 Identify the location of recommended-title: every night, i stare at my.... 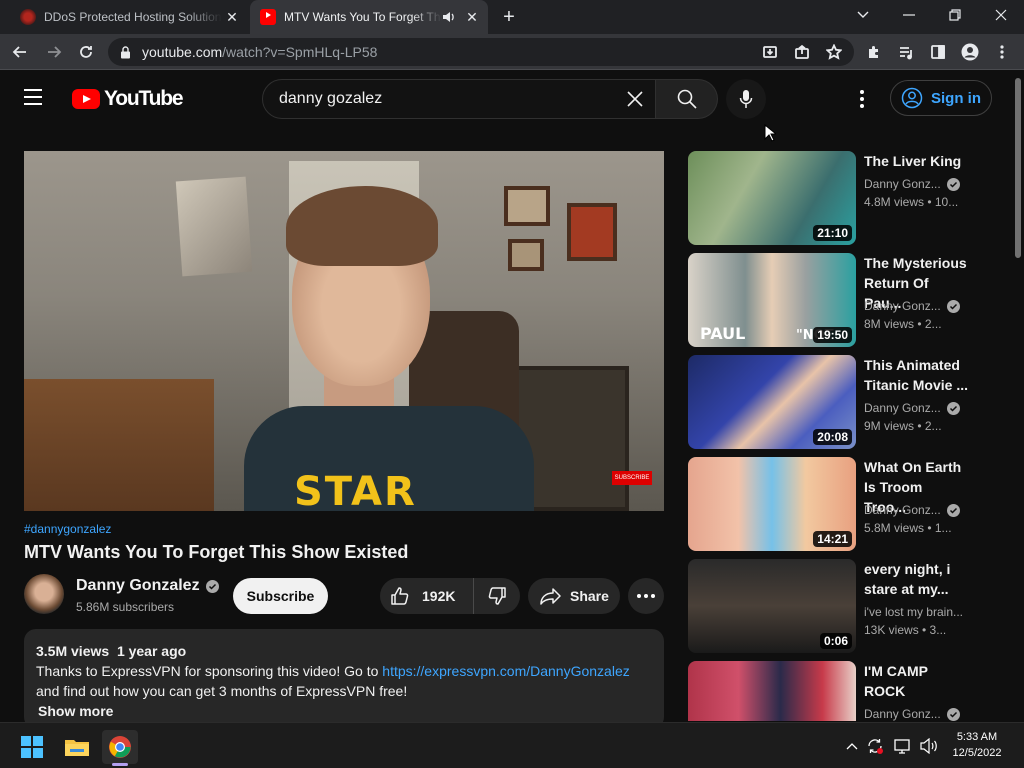
(916, 579).